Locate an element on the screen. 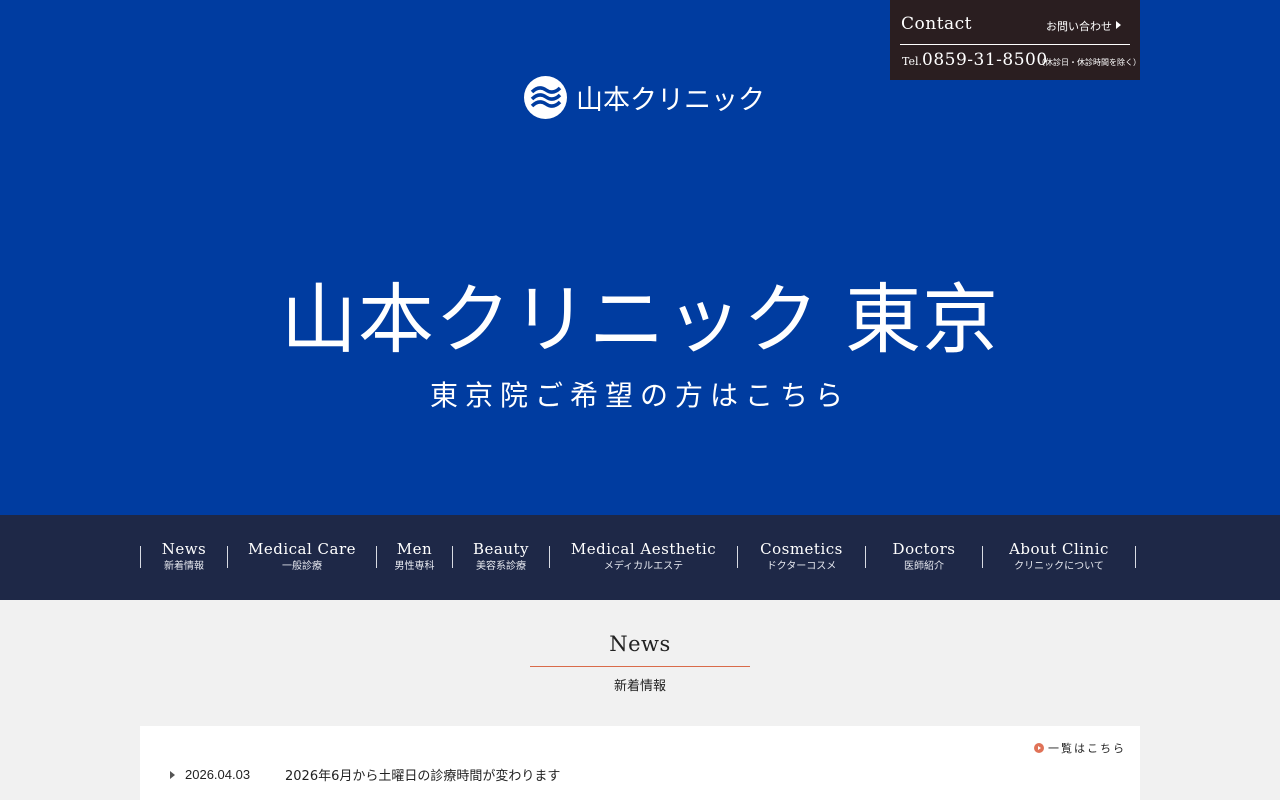 The width and height of the screenshot is (1280, 800). nav-label-jp: ドクターコスメ is located at coordinates (801, 566).